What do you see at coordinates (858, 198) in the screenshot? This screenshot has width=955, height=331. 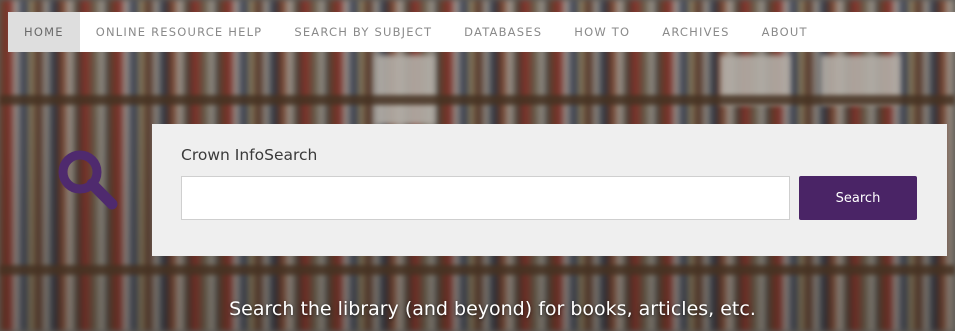 I see `search-button: Search` at bounding box center [858, 198].